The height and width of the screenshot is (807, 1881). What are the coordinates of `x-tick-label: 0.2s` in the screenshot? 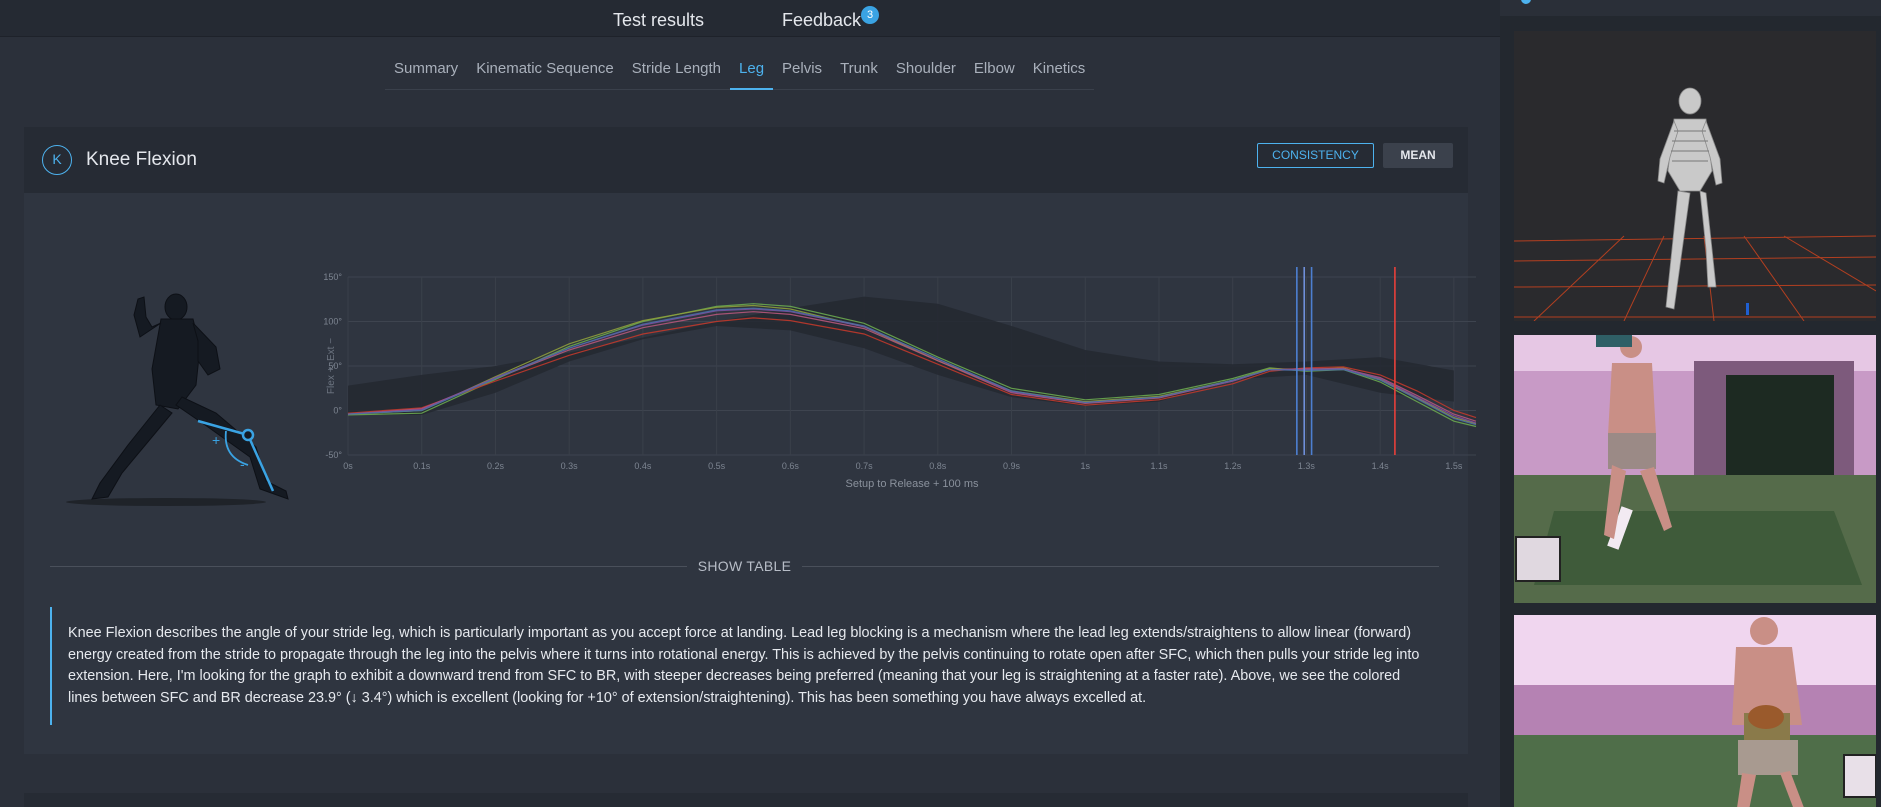 It's located at (496, 466).